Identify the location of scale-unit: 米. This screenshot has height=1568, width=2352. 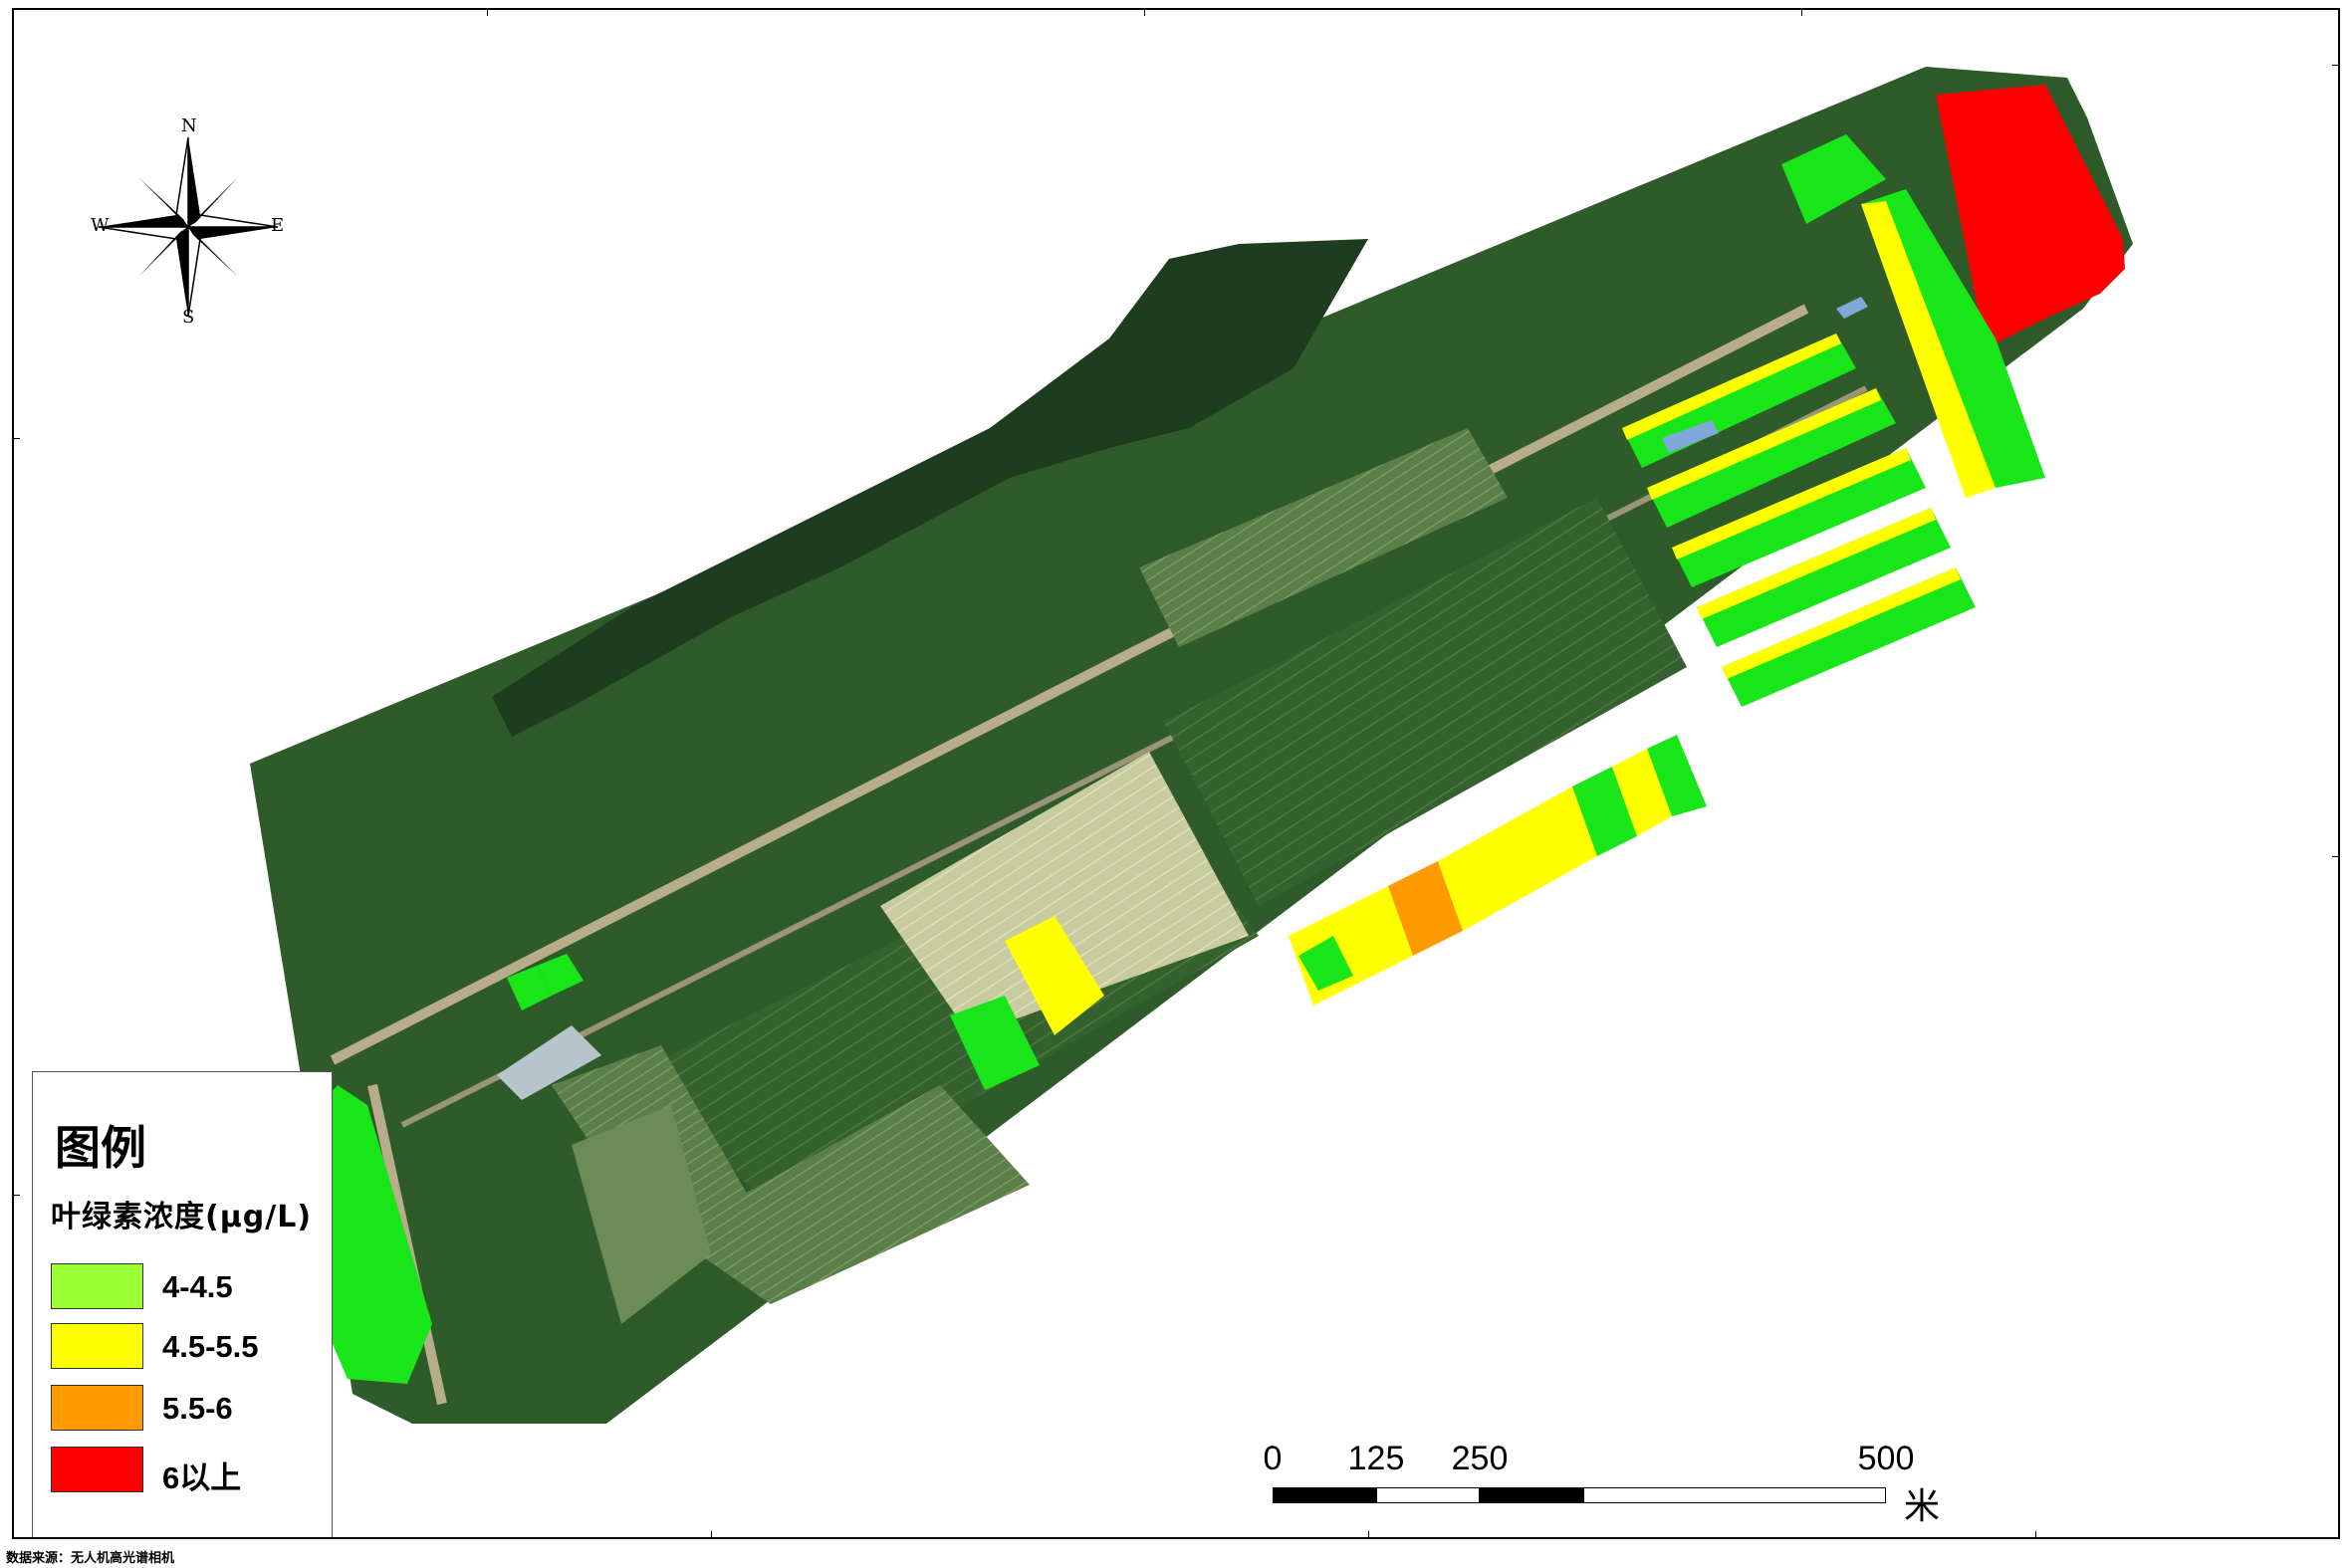
(1922, 1506).